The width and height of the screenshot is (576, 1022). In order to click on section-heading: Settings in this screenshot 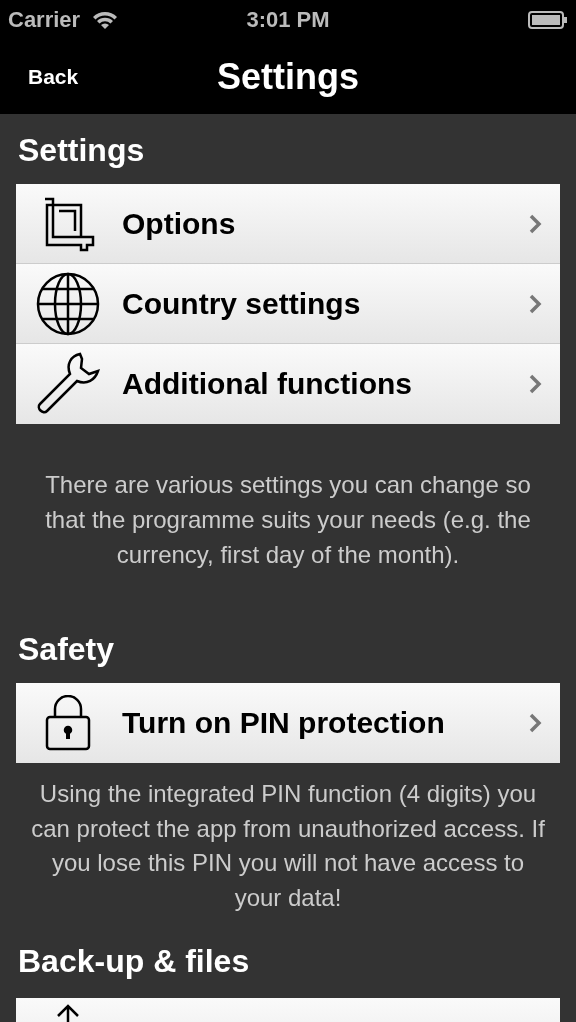, I will do `click(81, 150)`.